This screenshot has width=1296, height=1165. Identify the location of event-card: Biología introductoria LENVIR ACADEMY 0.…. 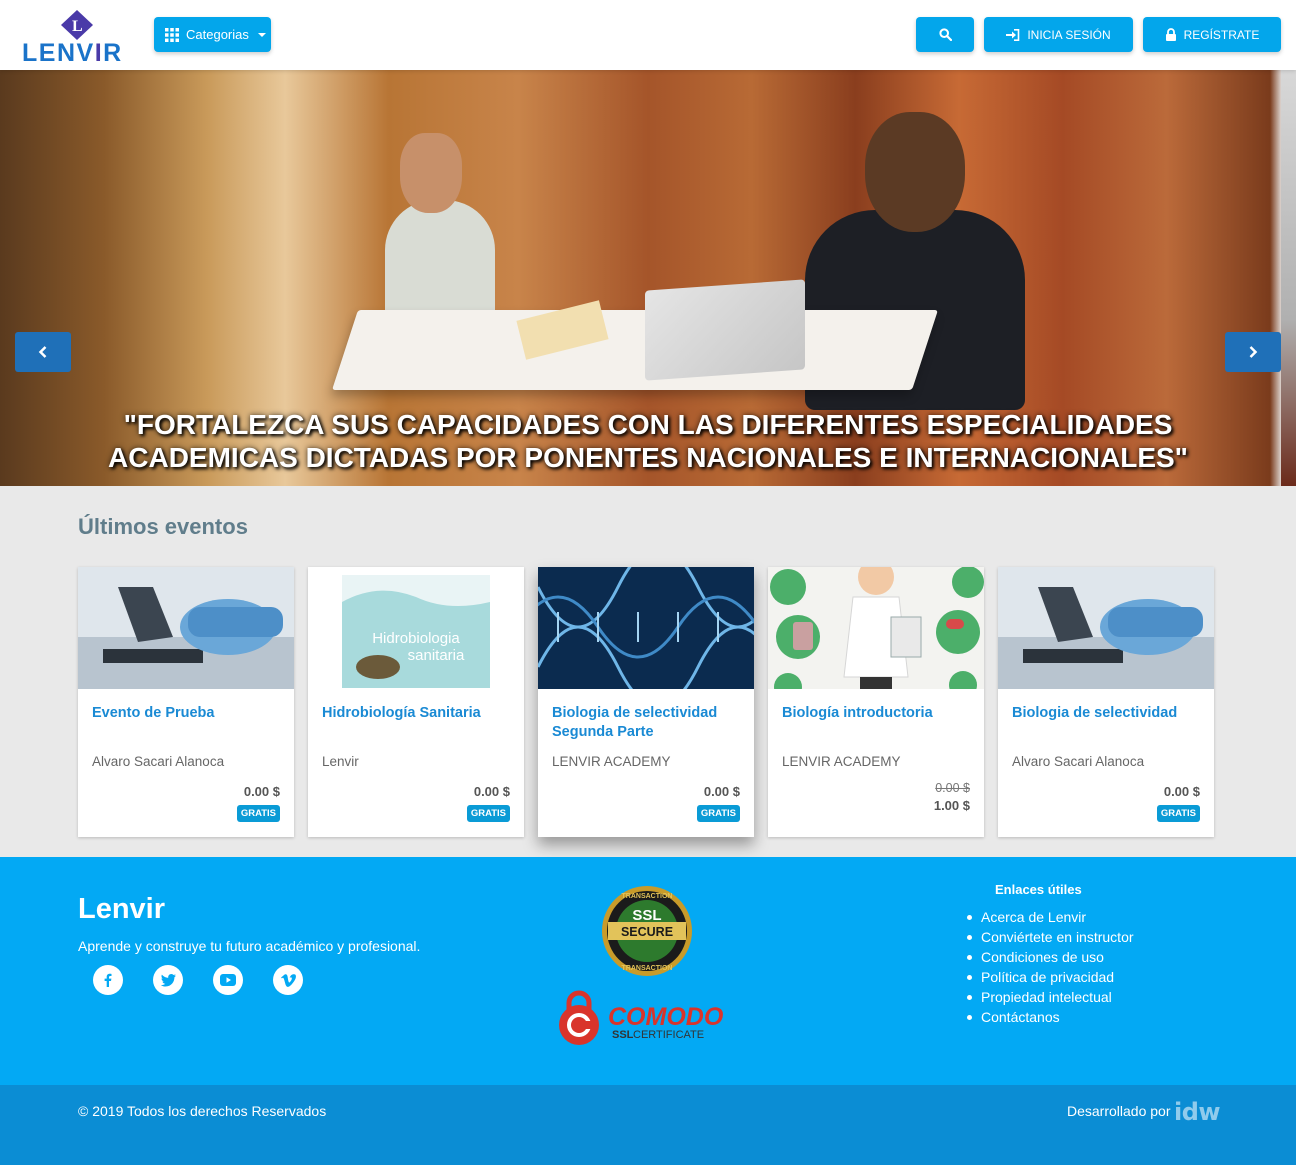
(876, 702).